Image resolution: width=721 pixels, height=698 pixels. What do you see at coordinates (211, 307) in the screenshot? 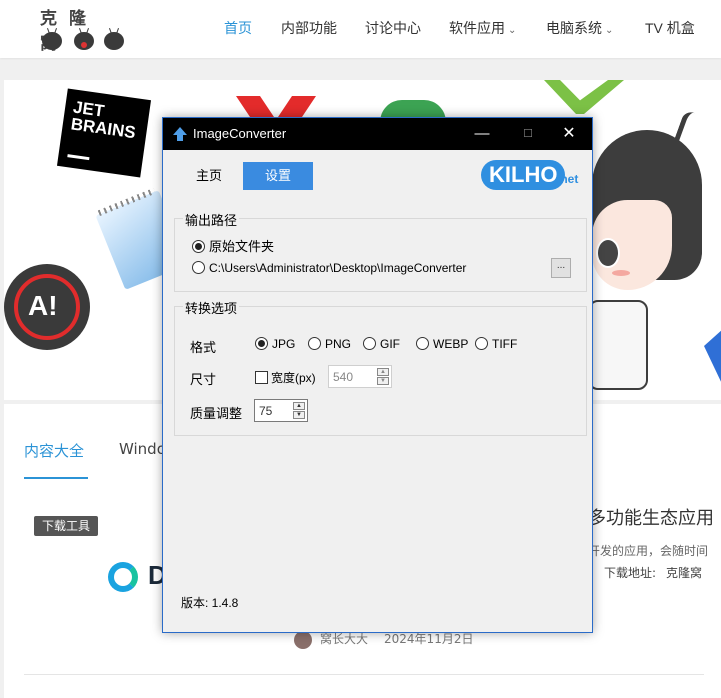
I see `convert-options-legend: 转换选项` at bounding box center [211, 307].